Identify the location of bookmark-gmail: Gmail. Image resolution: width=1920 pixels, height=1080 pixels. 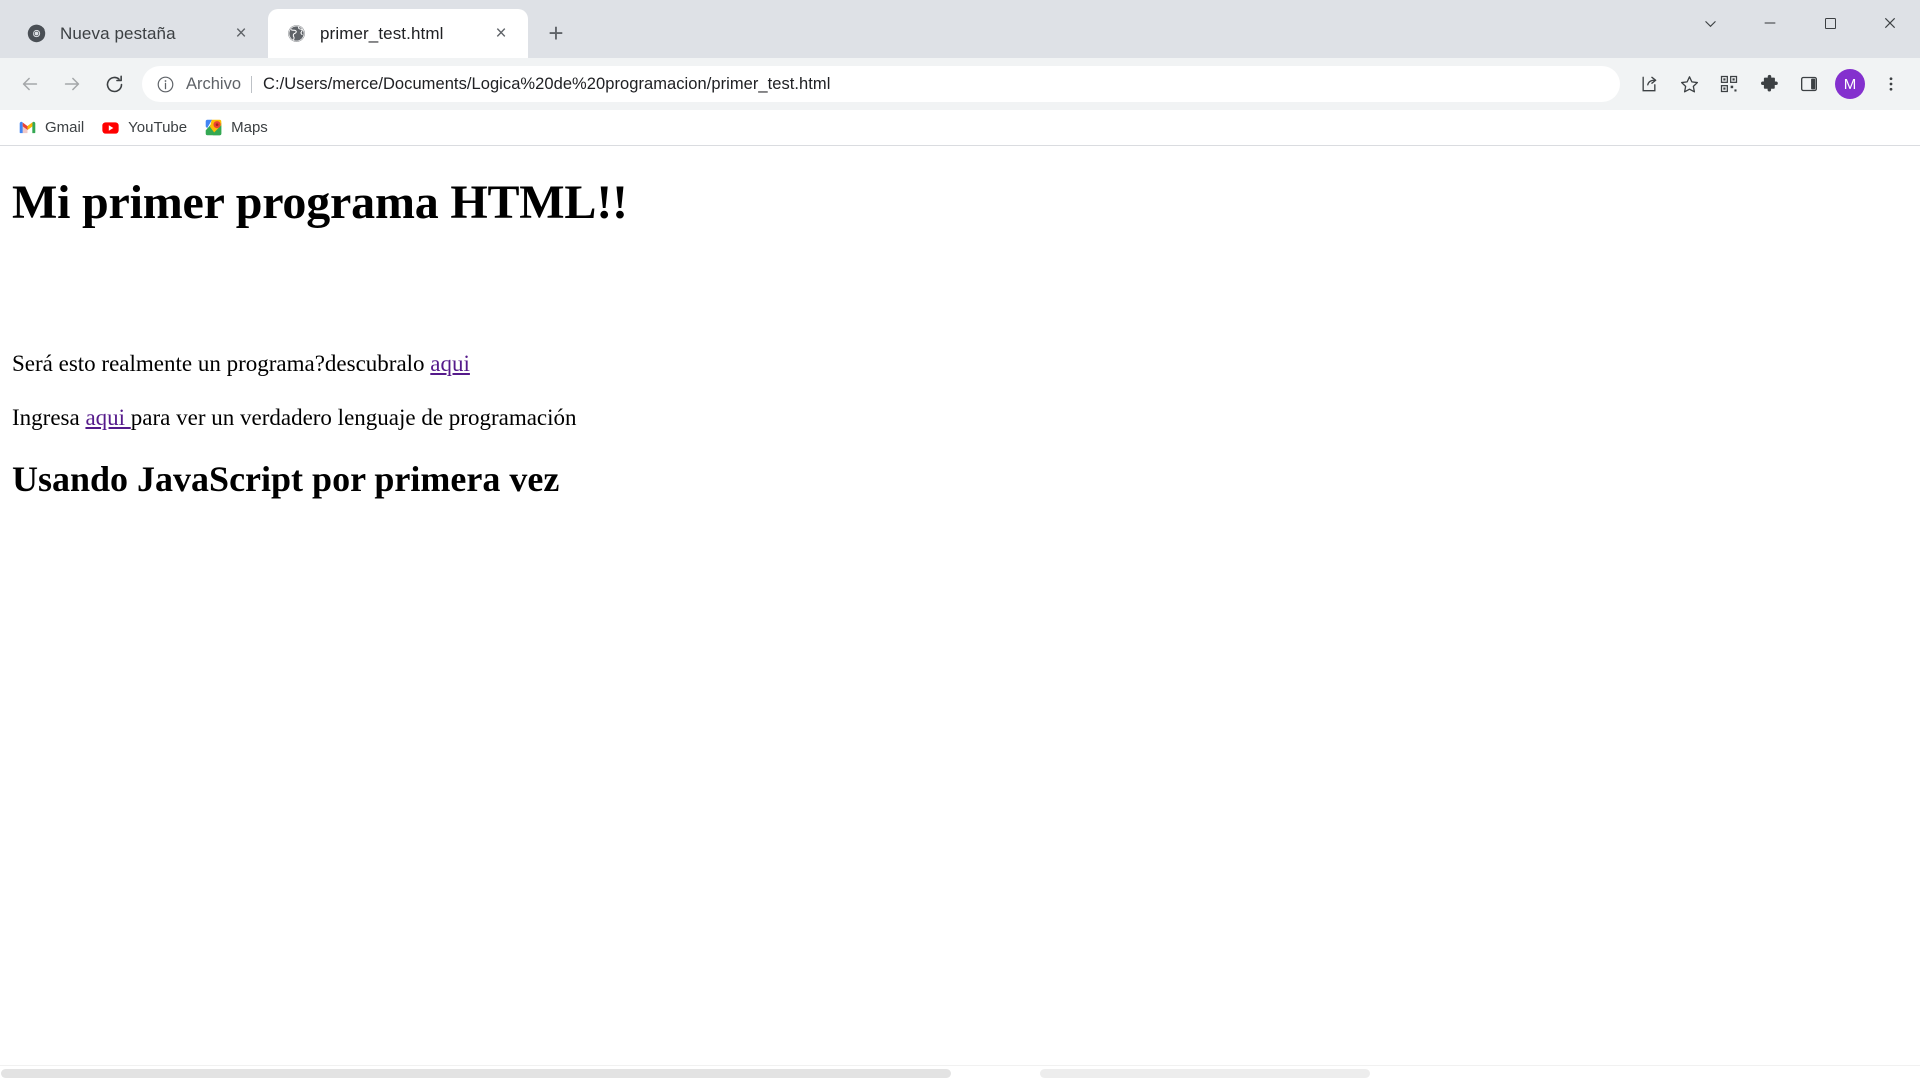
(51, 128).